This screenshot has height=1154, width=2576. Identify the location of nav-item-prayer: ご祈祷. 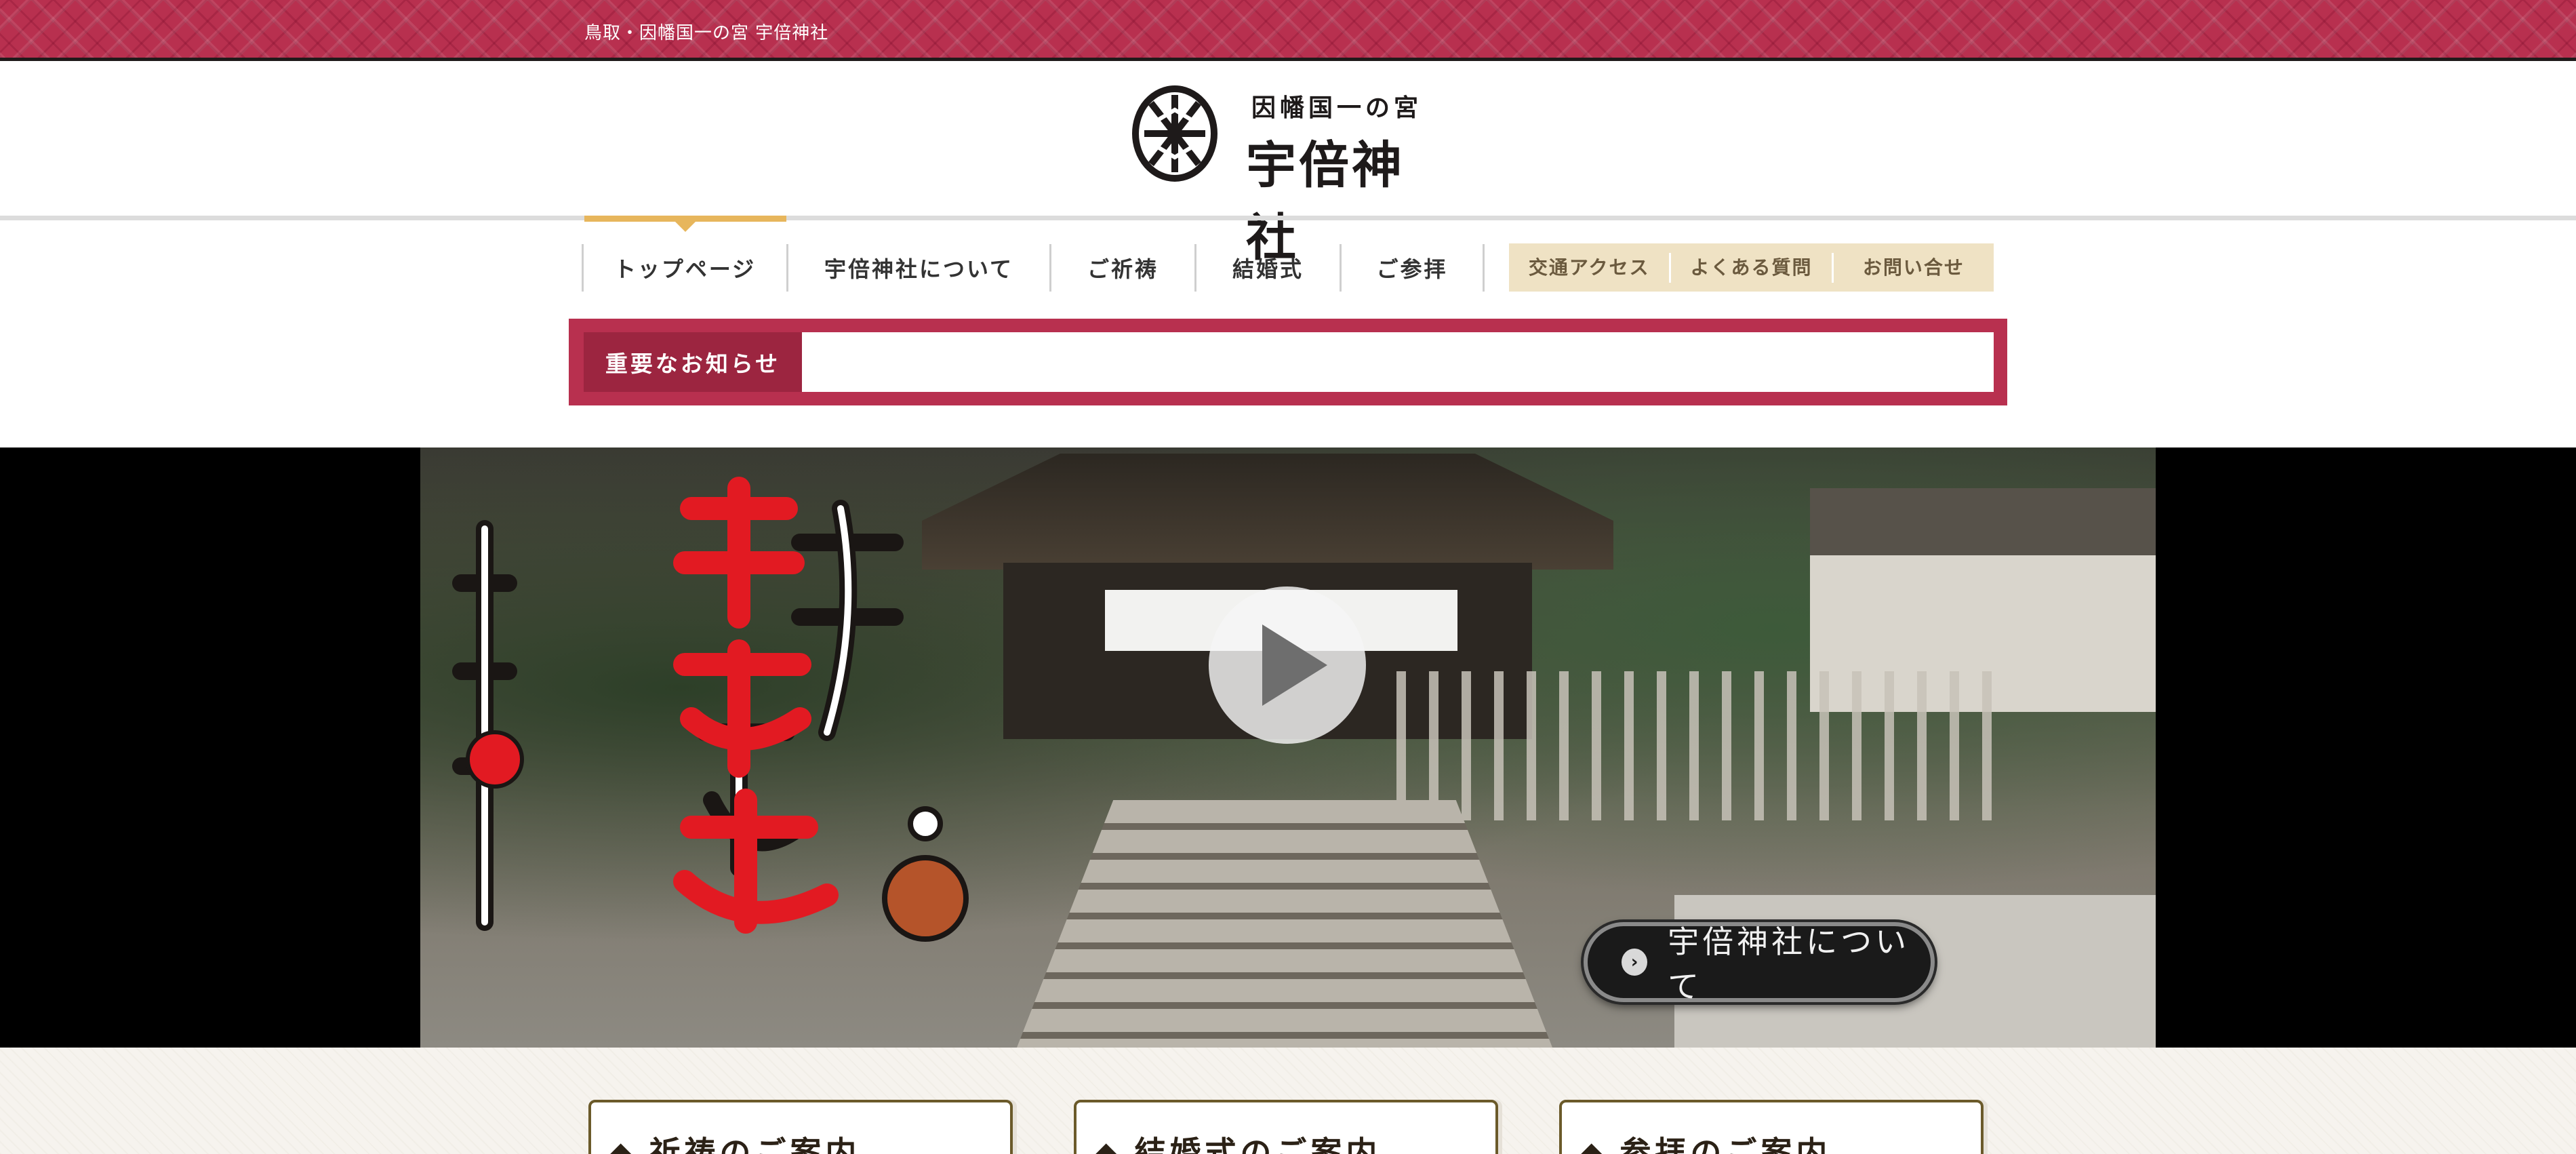
(1121, 268).